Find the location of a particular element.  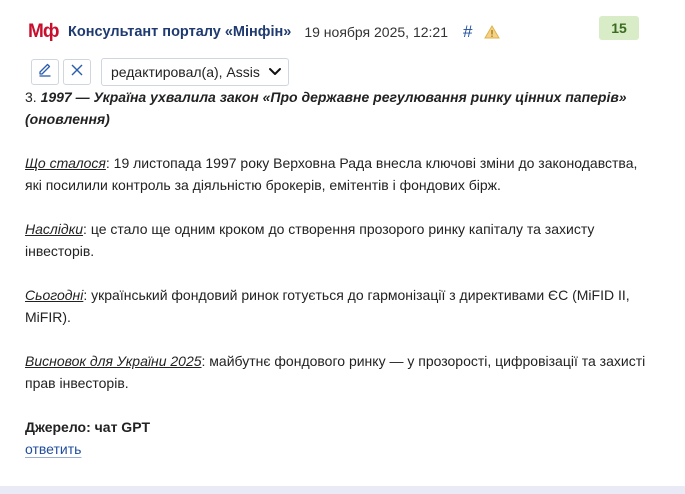

permalink-hash: # is located at coordinates (467, 32).